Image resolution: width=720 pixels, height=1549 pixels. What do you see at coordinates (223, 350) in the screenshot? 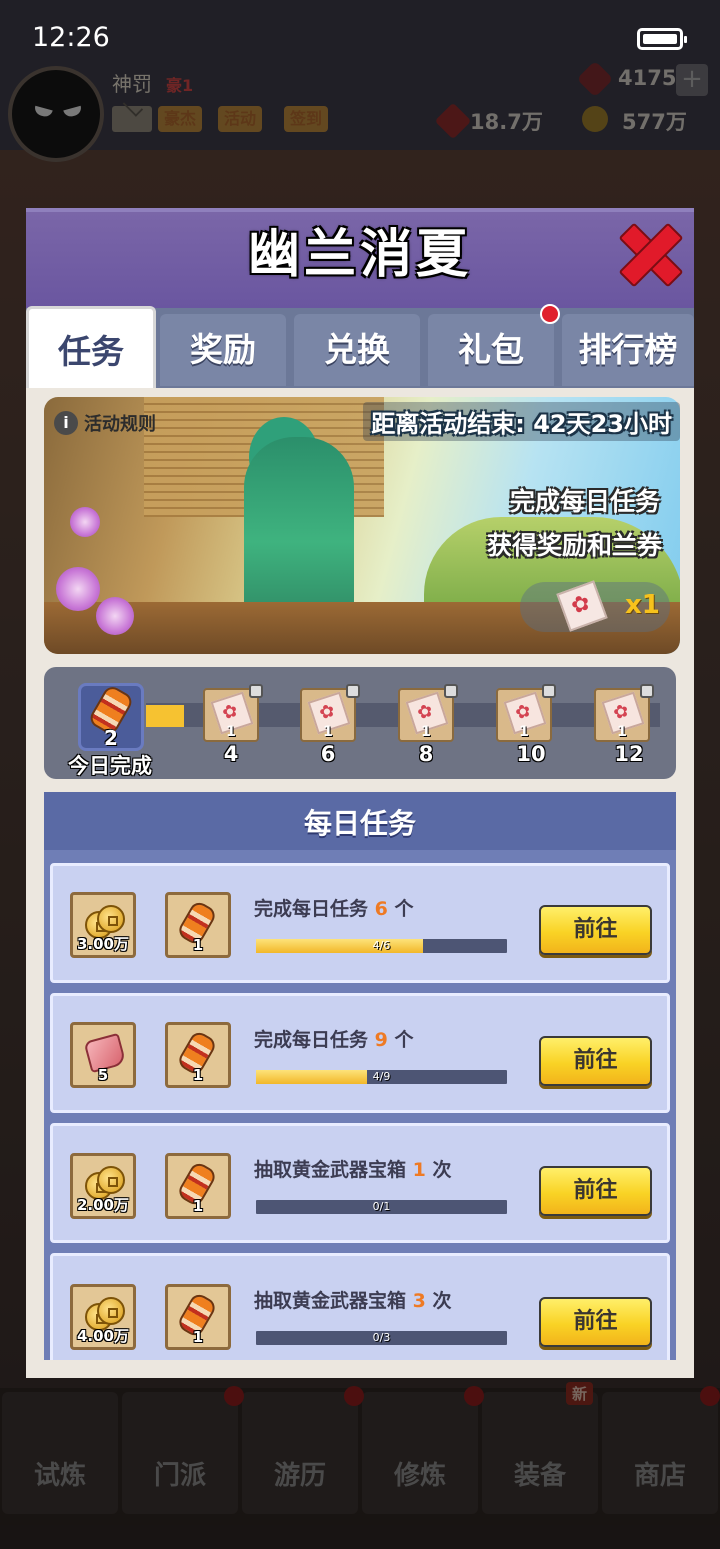
I see `tab-rewards: 奖励` at bounding box center [223, 350].